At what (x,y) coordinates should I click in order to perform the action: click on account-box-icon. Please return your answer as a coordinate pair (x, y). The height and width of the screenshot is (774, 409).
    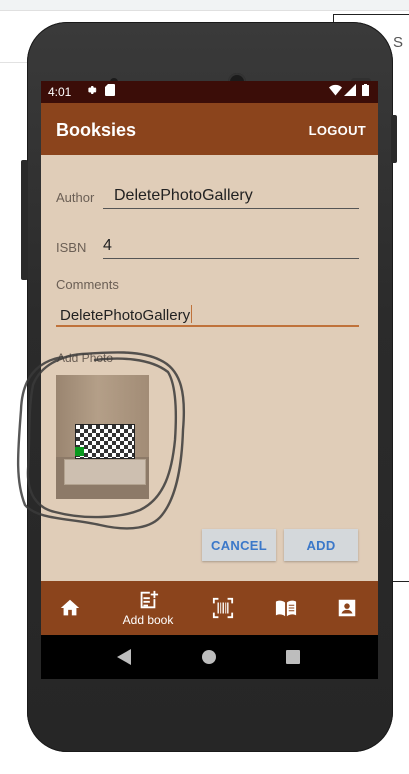
    Looking at the image, I should click on (347, 608).